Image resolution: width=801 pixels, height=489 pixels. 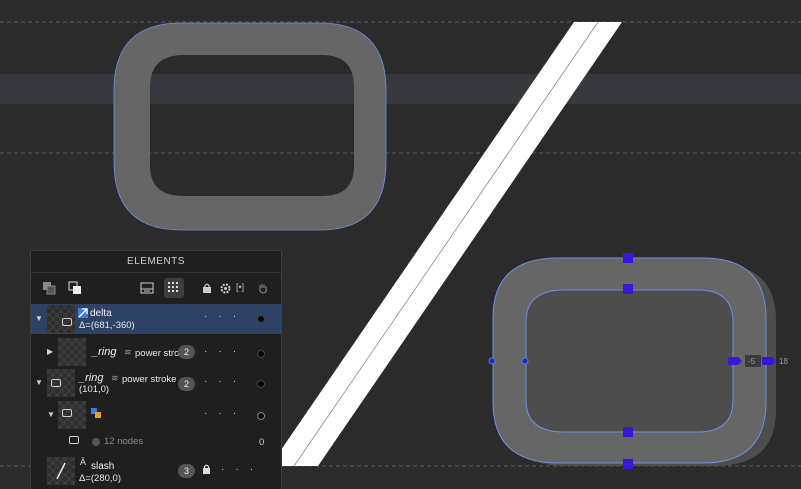 I want to click on element-row-nodes: 12 nodes 0, so click(x=156, y=442).